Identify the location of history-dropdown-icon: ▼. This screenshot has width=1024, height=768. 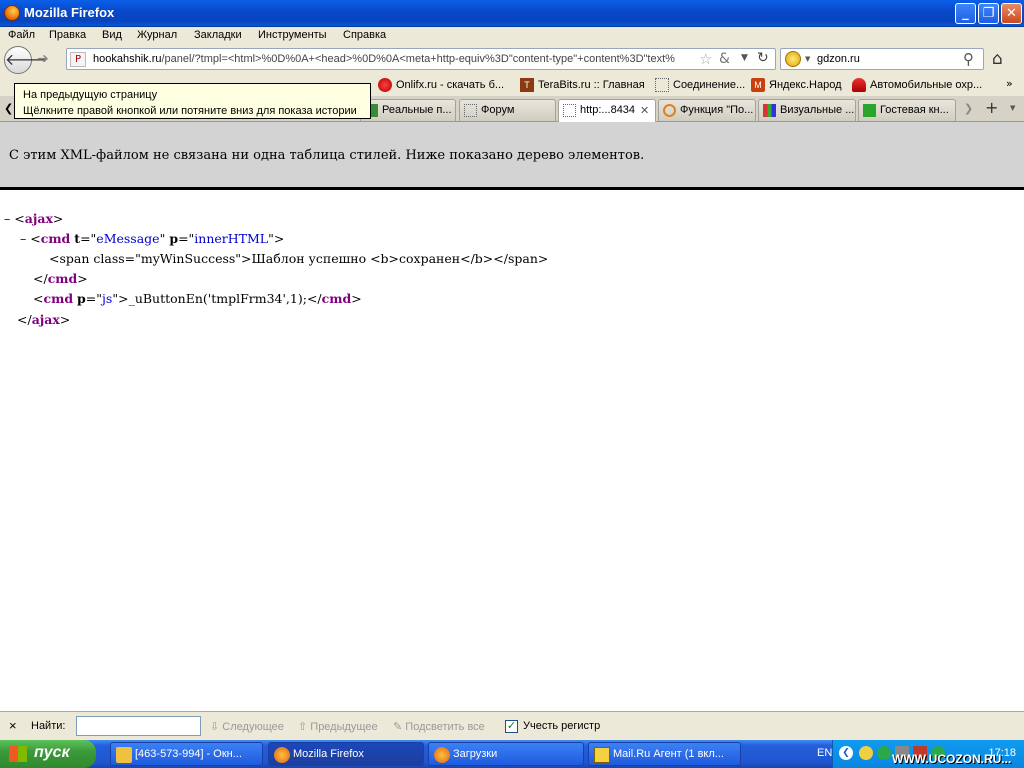
(744, 58).